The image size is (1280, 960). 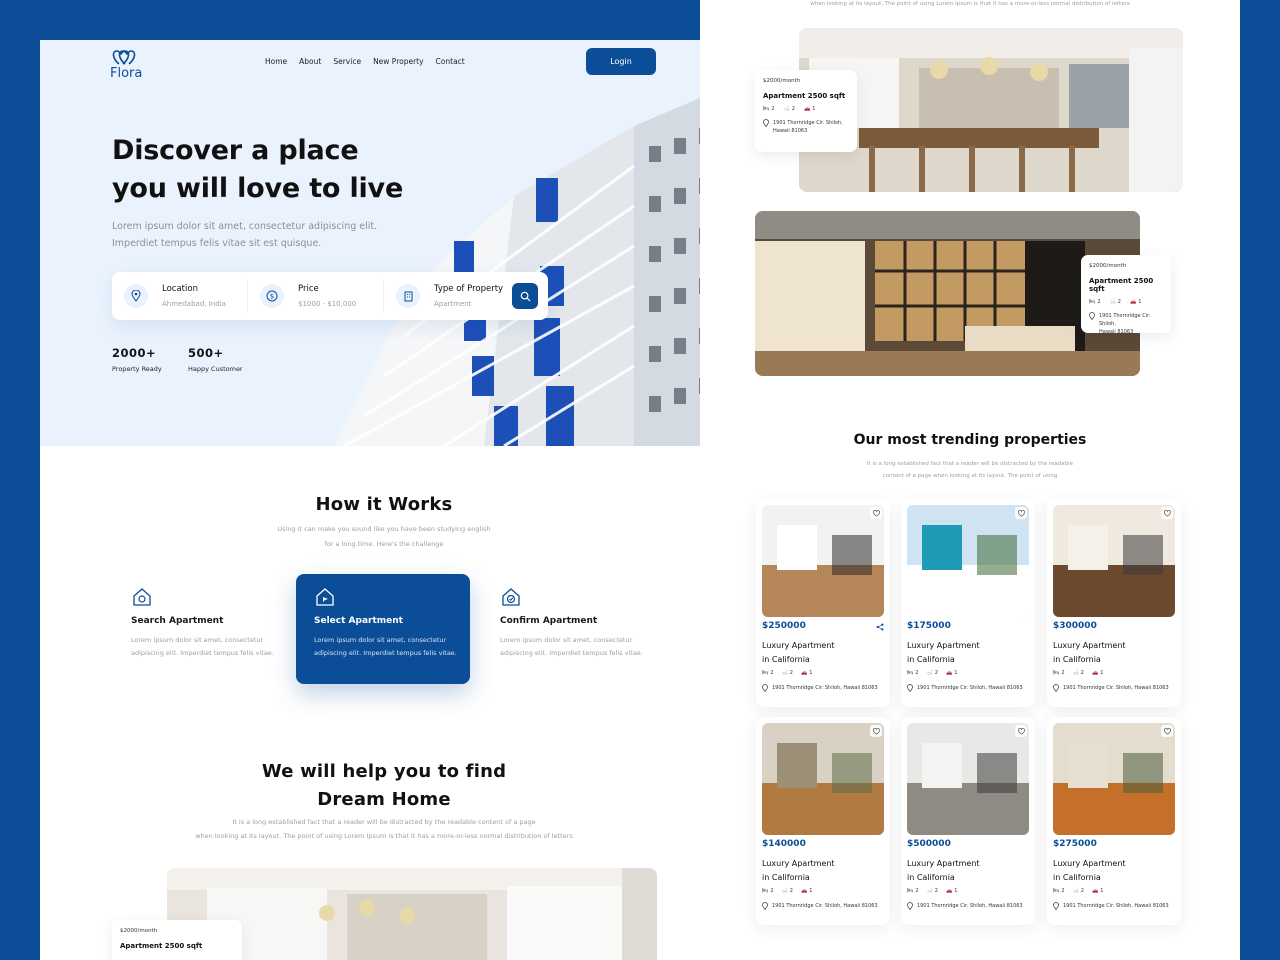 I want to click on address-line-2: Hawaii 81063, so click(x=790, y=131).